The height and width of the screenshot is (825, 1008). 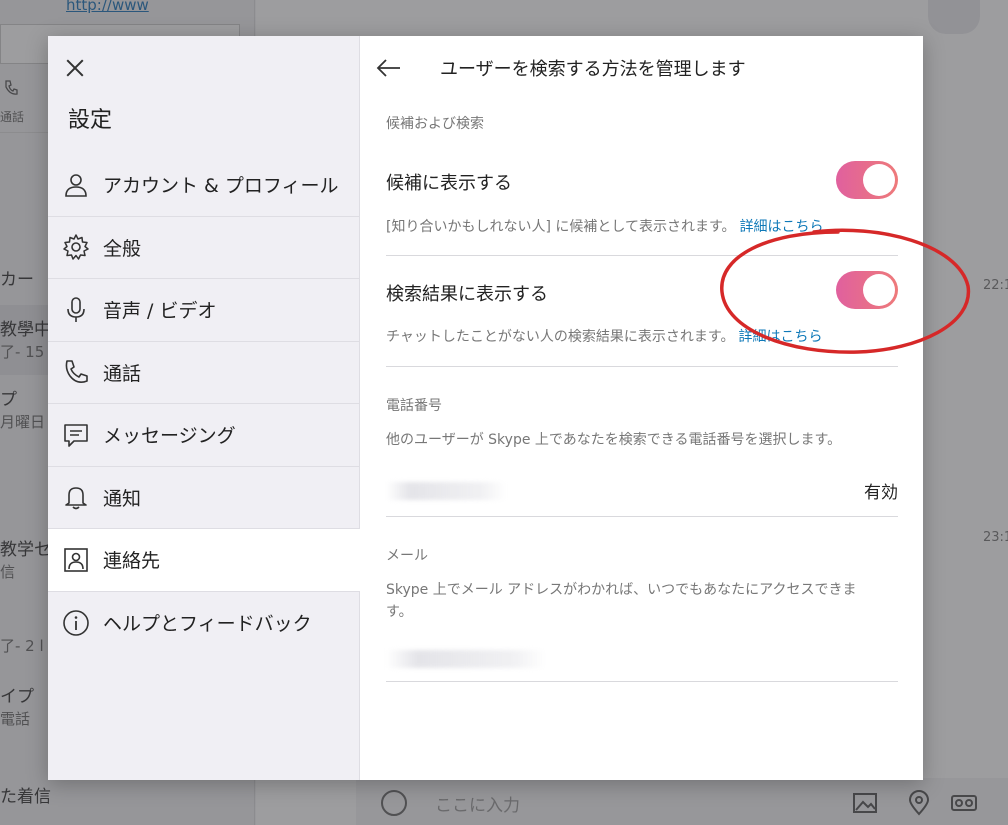 I want to click on nav-item-messaging: メッセージング, so click(x=204, y=435).